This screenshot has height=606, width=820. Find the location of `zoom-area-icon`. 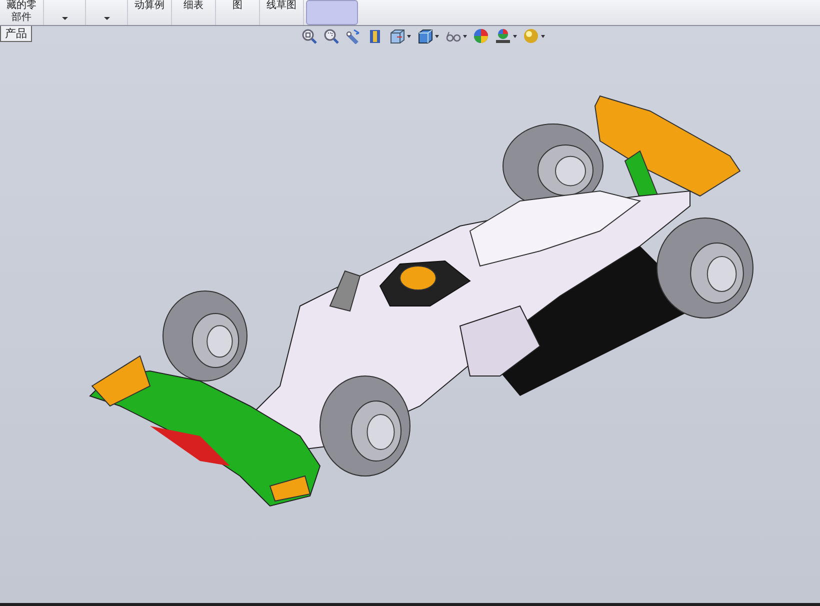

zoom-area-icon is located at coordinates (331, 36).